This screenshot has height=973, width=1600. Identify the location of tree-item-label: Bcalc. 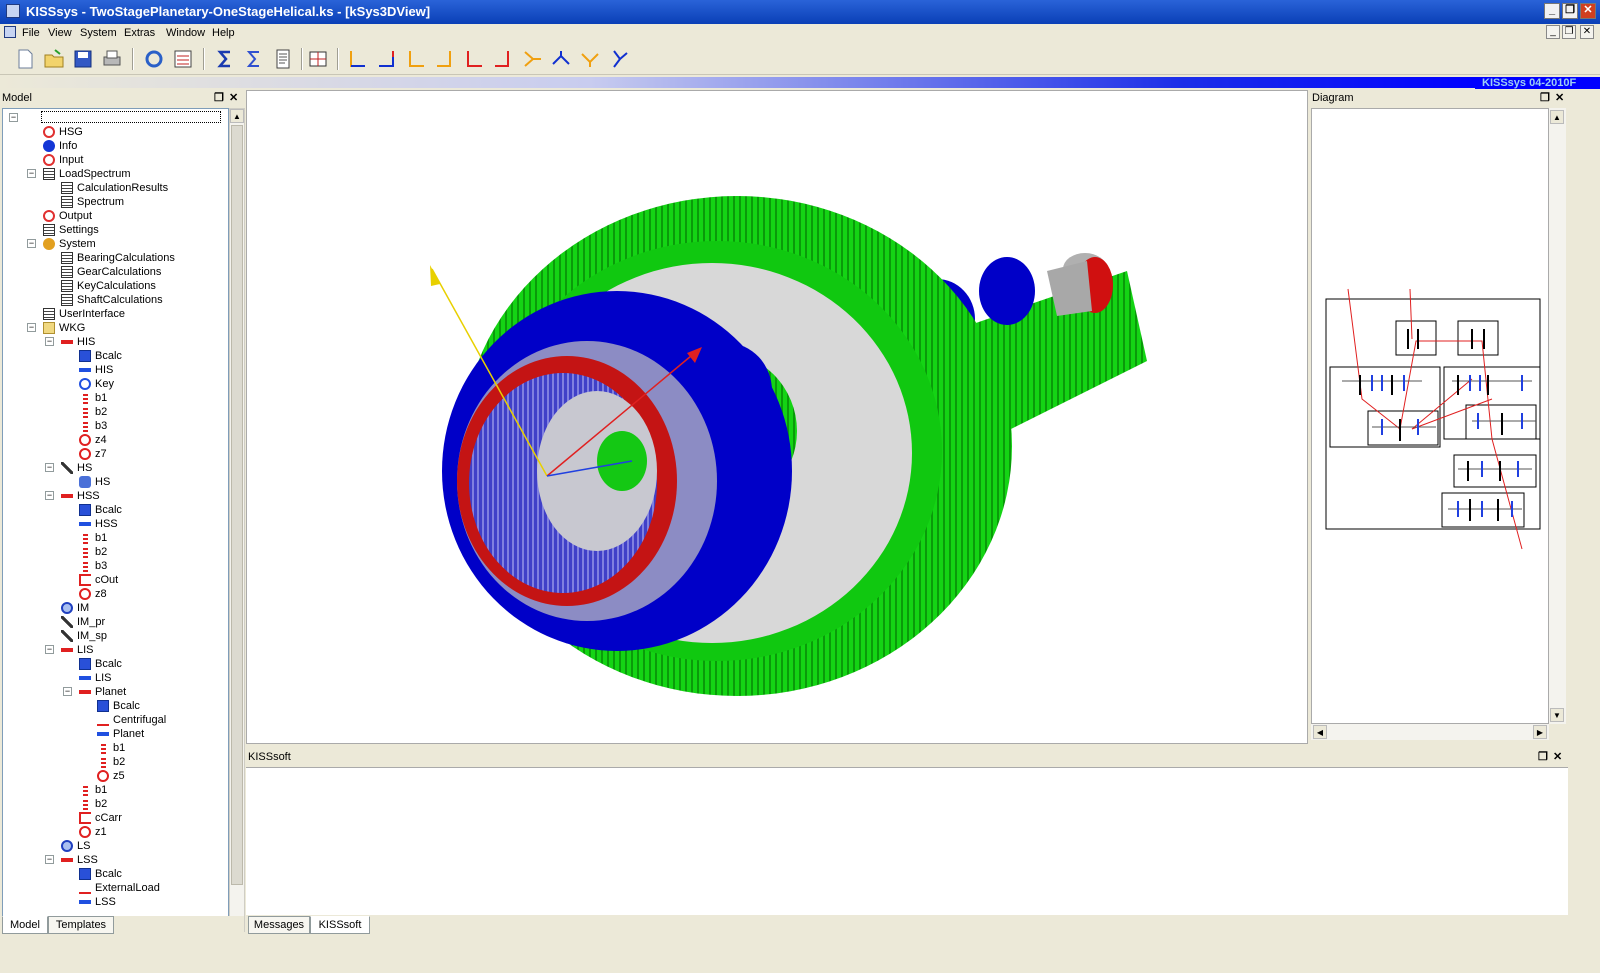
(108, 664).